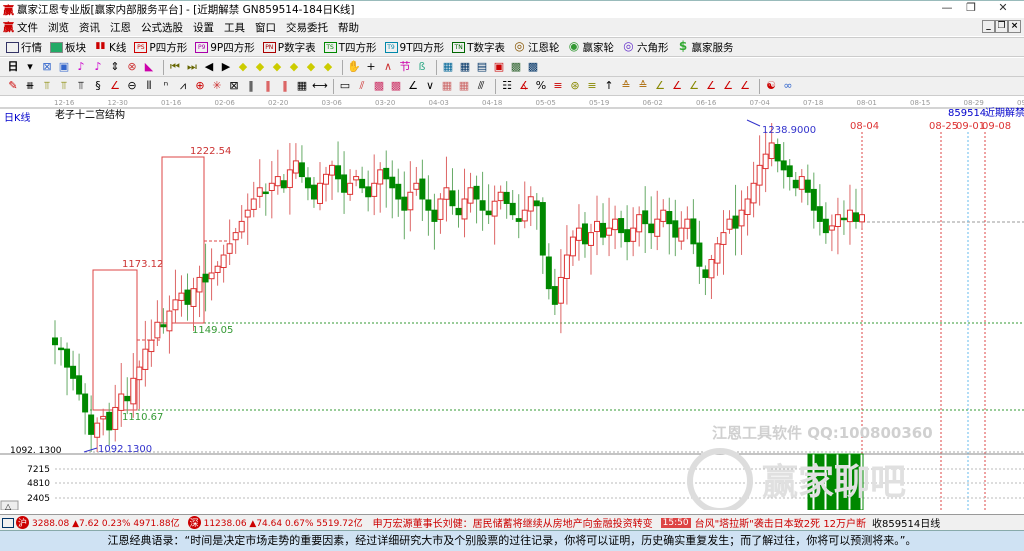 The height and width of the screenshot is (551, 1024). What do you see at coordinates (149, 67) in the screenshot?
I see `flag-icon: ◣` at bounding box center [149, 67].